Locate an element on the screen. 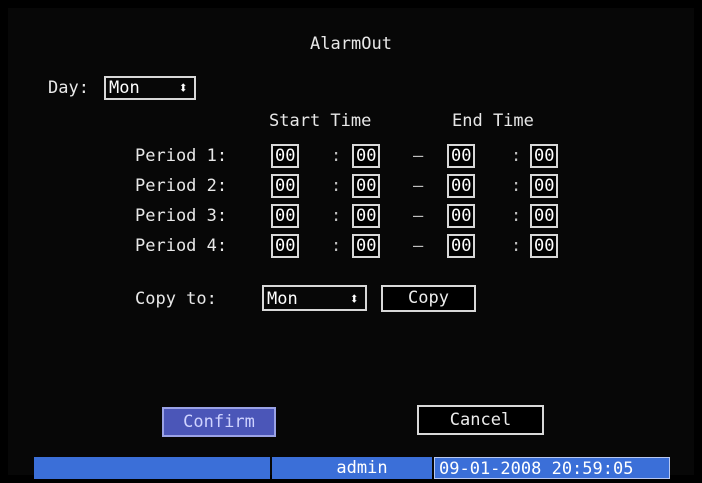  period-label: Period 3: is located at coordinates (181, 216).